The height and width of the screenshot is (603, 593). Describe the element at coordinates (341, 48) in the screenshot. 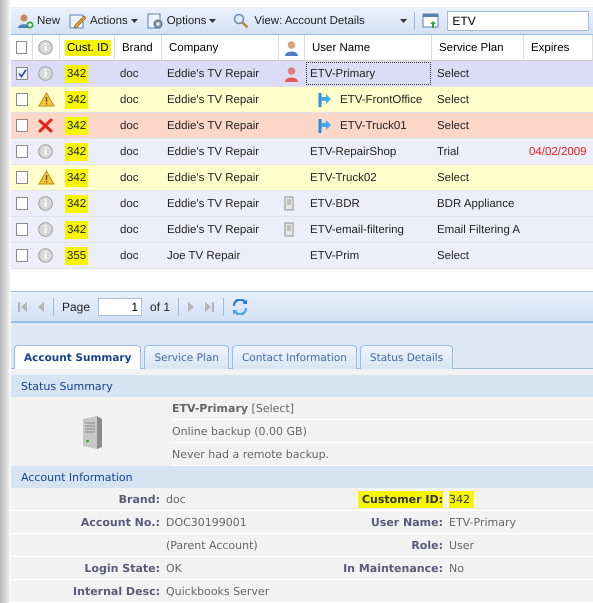

I see `column-header: User Name` at that location.